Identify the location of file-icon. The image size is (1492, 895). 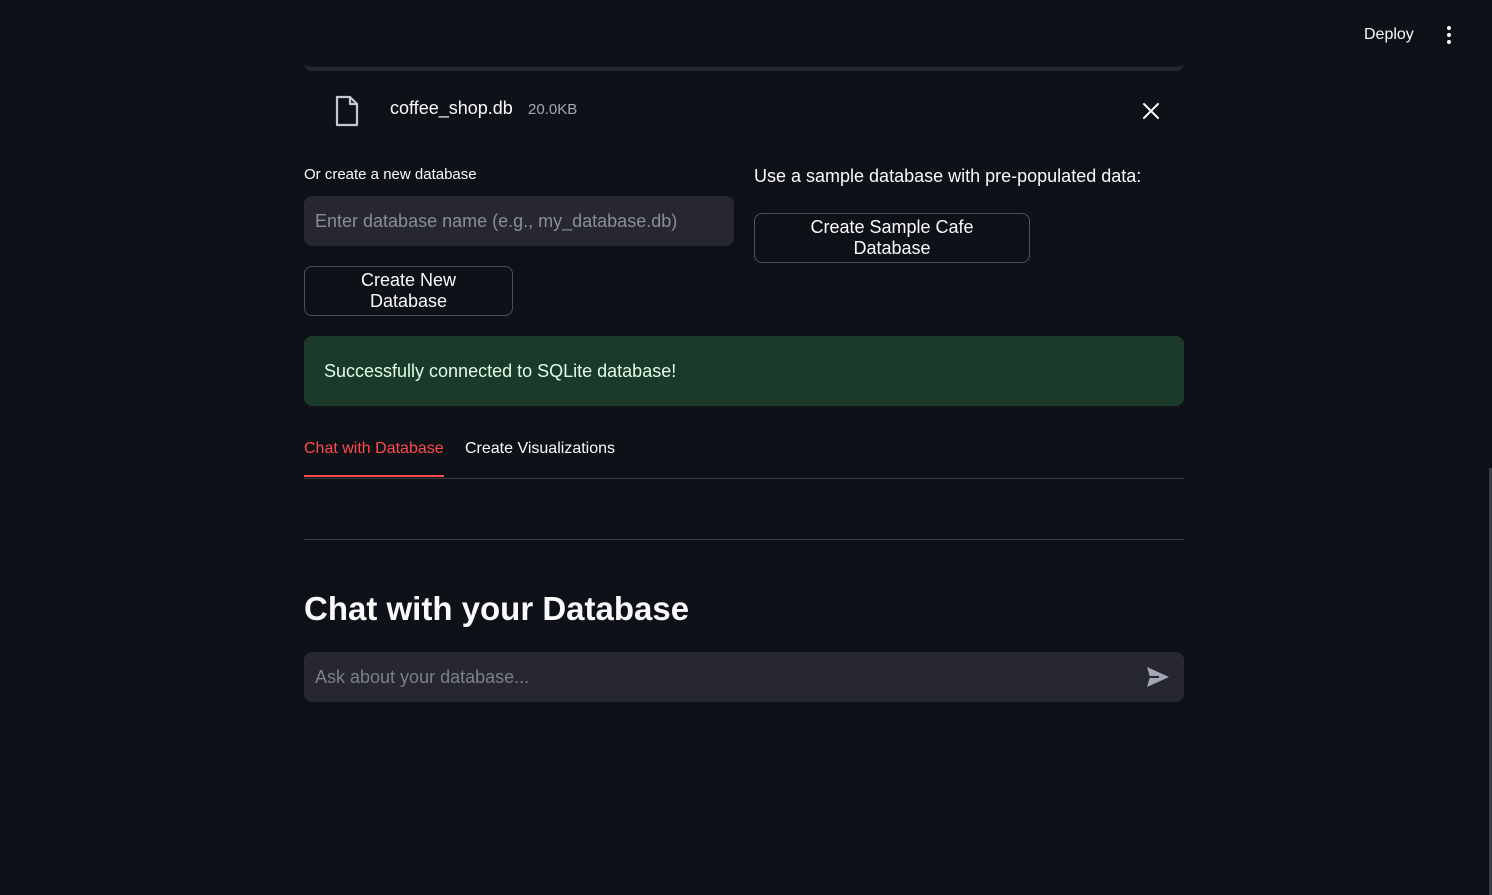
(347, 111).